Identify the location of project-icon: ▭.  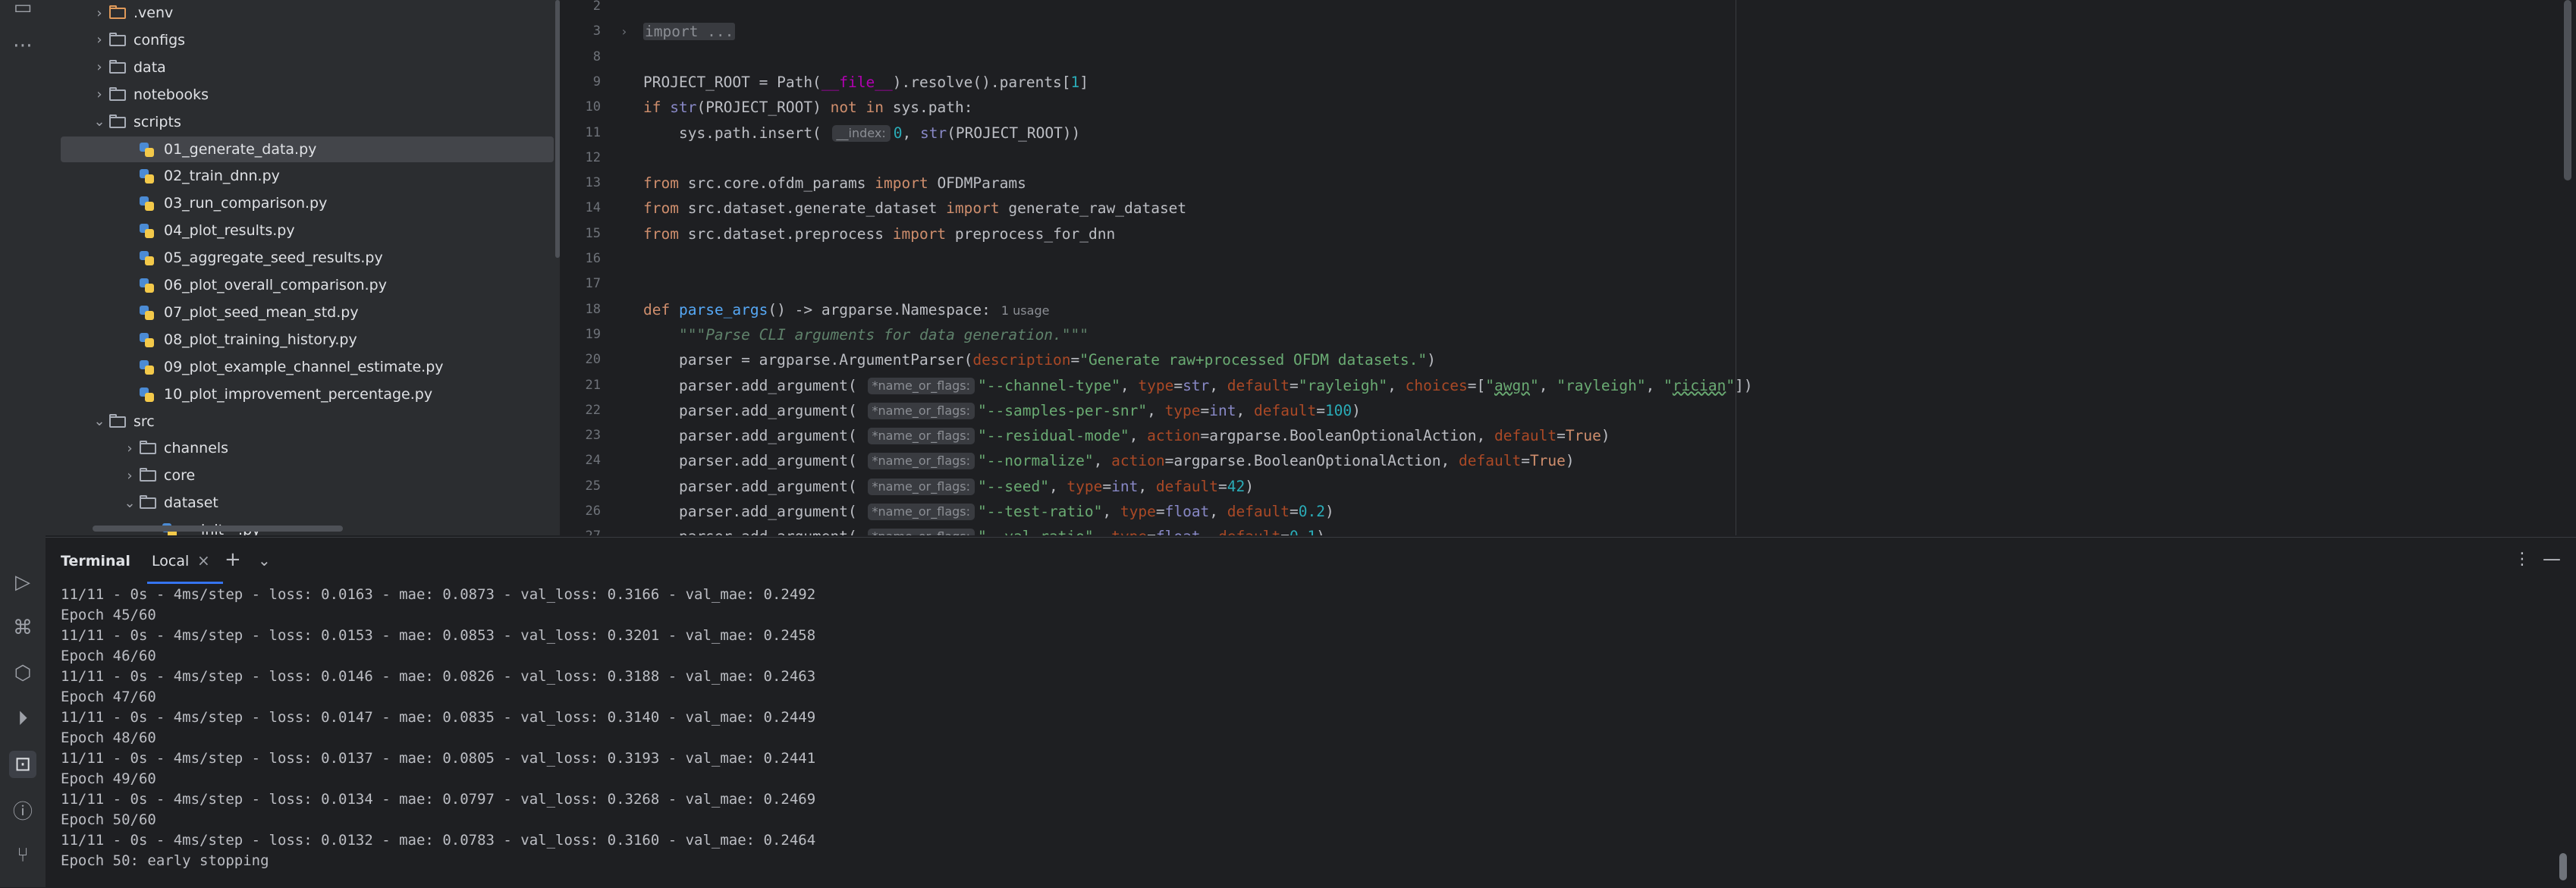
(22, 10).